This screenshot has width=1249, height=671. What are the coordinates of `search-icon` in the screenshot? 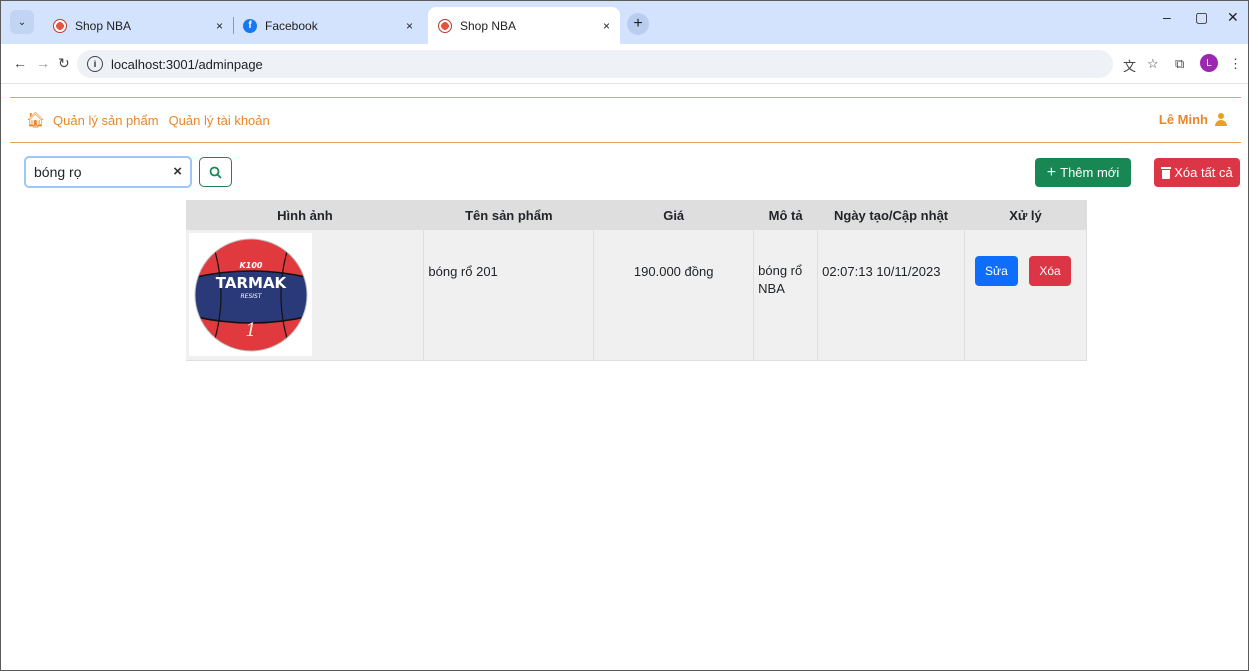 It's located at (215, 172).